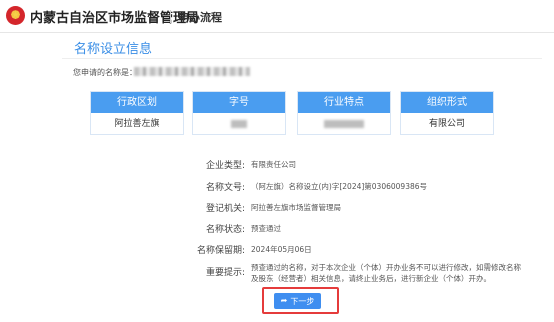 The height and width of the screenshot is (322, 554). I want to click on section-title: 名称设立信息, so click(113, 49).